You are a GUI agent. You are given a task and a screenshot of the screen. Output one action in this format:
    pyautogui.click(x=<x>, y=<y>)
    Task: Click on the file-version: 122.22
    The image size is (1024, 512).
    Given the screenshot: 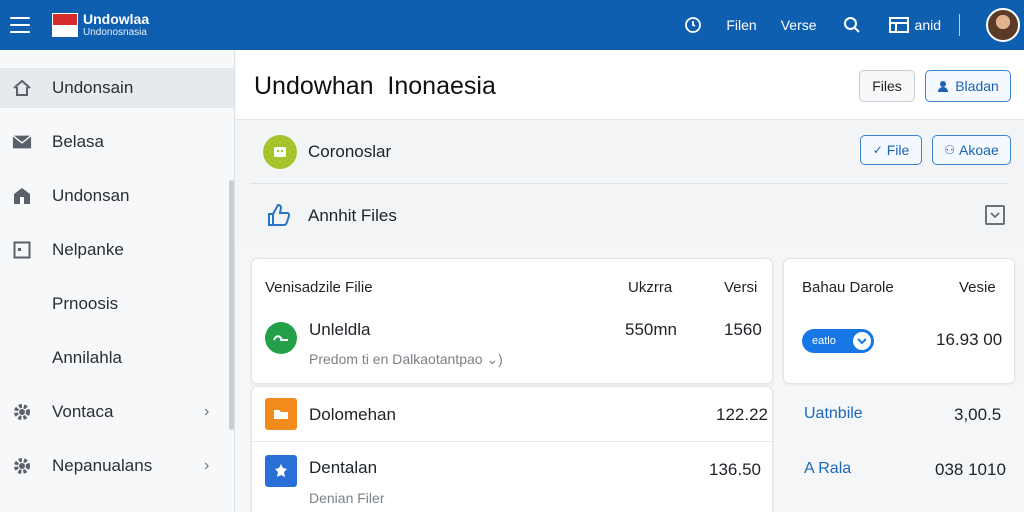 What is the action you would take?
    pyautogui.click(x=742, y=414)
    